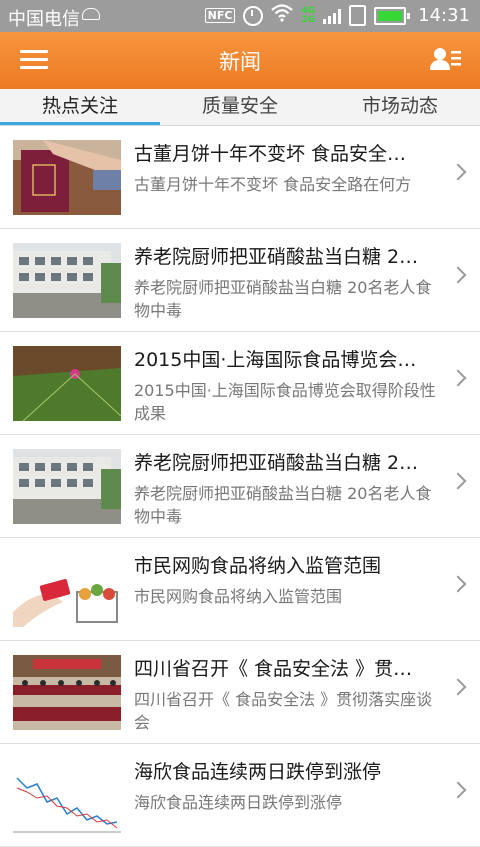 The width and height of the screenshot is (480, 847). Describe the element at coordinates (446, 59) in the screenshot. I see `user-list-icon` at that location.